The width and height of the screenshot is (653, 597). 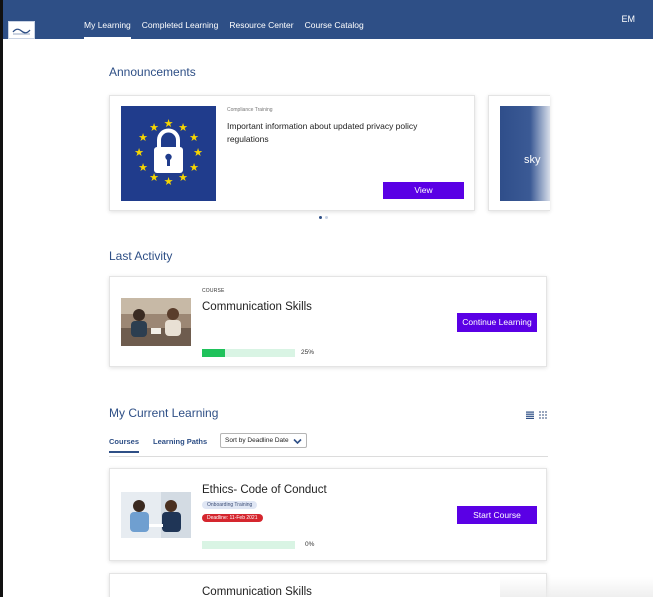 I want to click on lock-icon: ★ ★ ★ ★ ★ ★ ★ ★ ★ ★ ★ ★, so click(x=168, y=153).